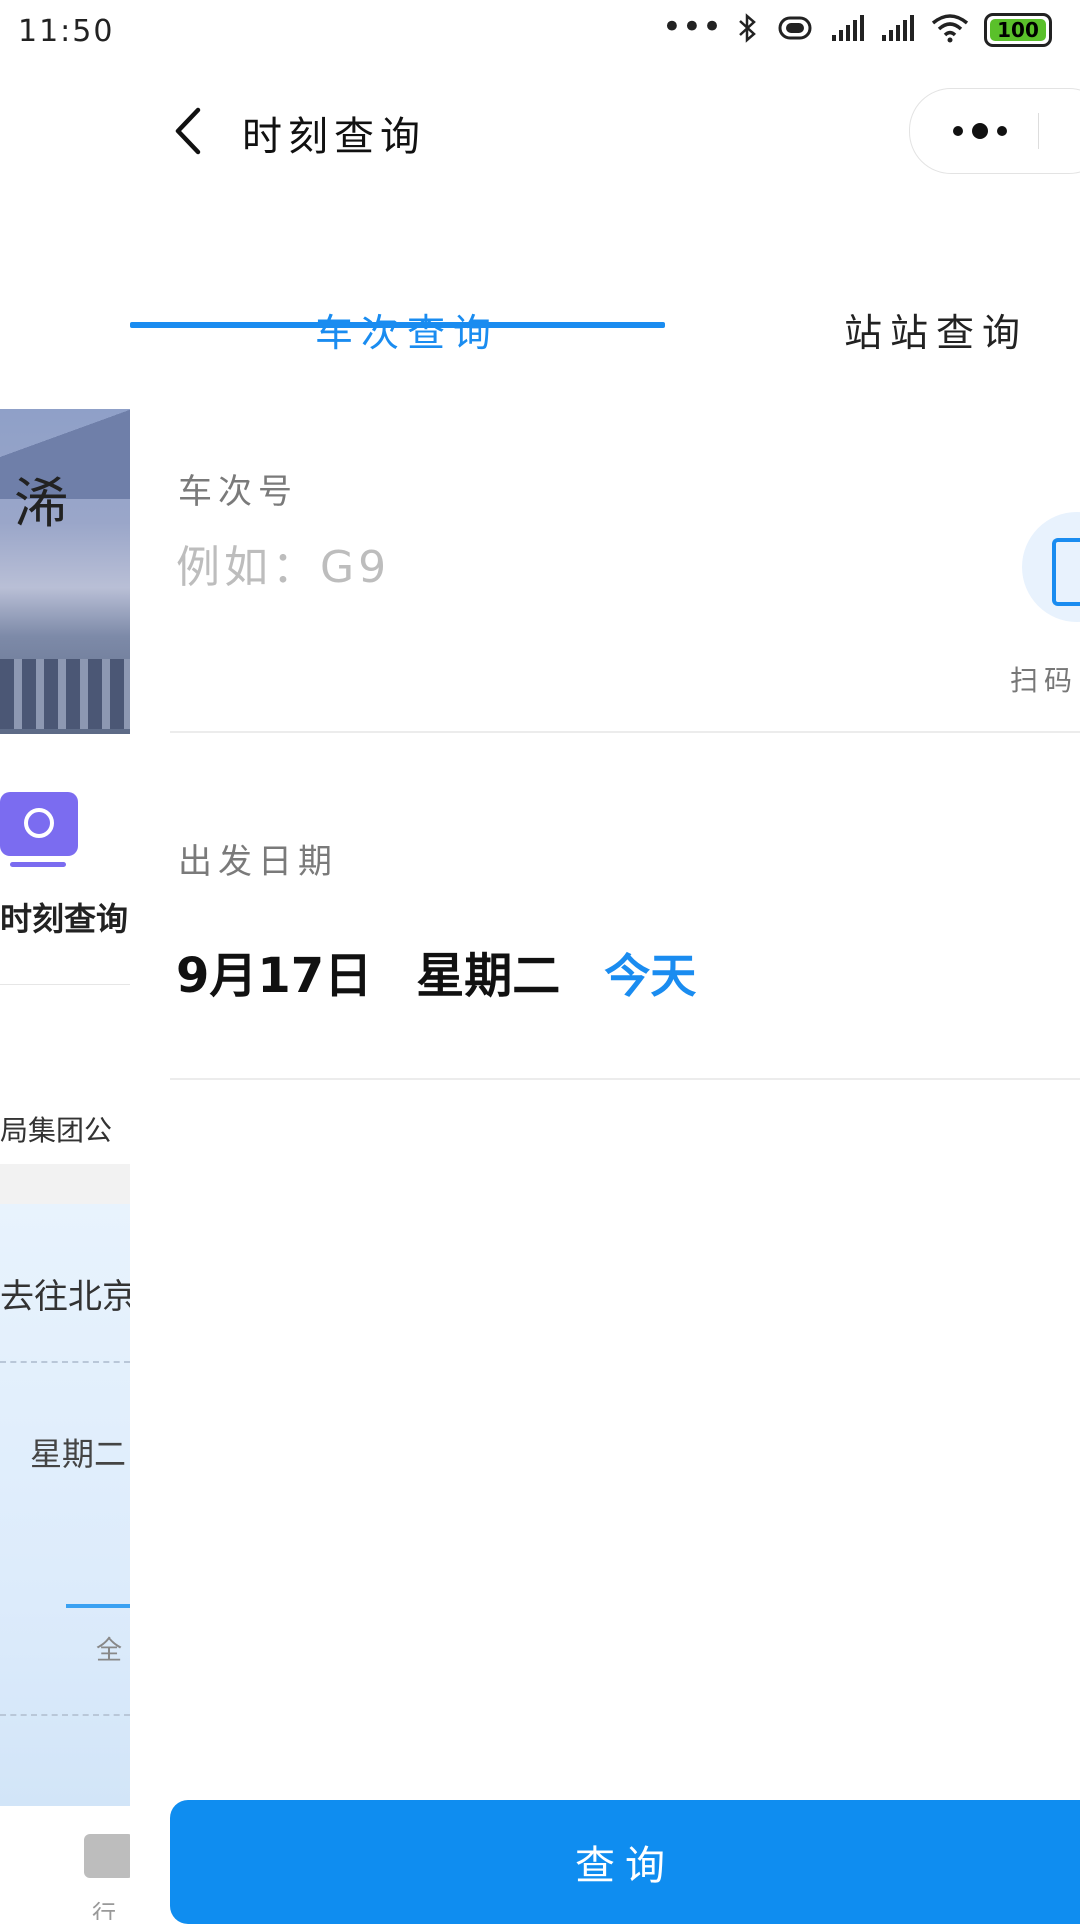  What do you see at coordinates (109, 1651) in the screenshot?
I see `all-text: 全` at bounding box center [109, 1651].